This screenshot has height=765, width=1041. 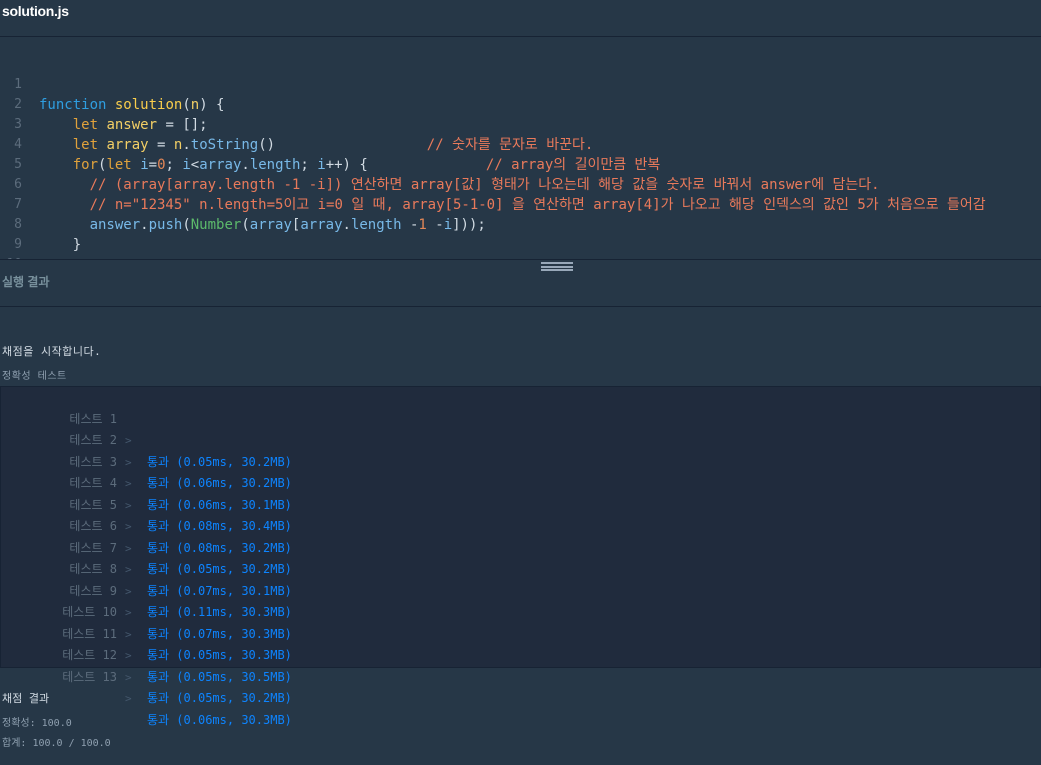 What do you see at coordinates (34, 376) in the screenshot?
I see `accuracy-test-header: 정확성 테스트` at bounding box center [34, 376].